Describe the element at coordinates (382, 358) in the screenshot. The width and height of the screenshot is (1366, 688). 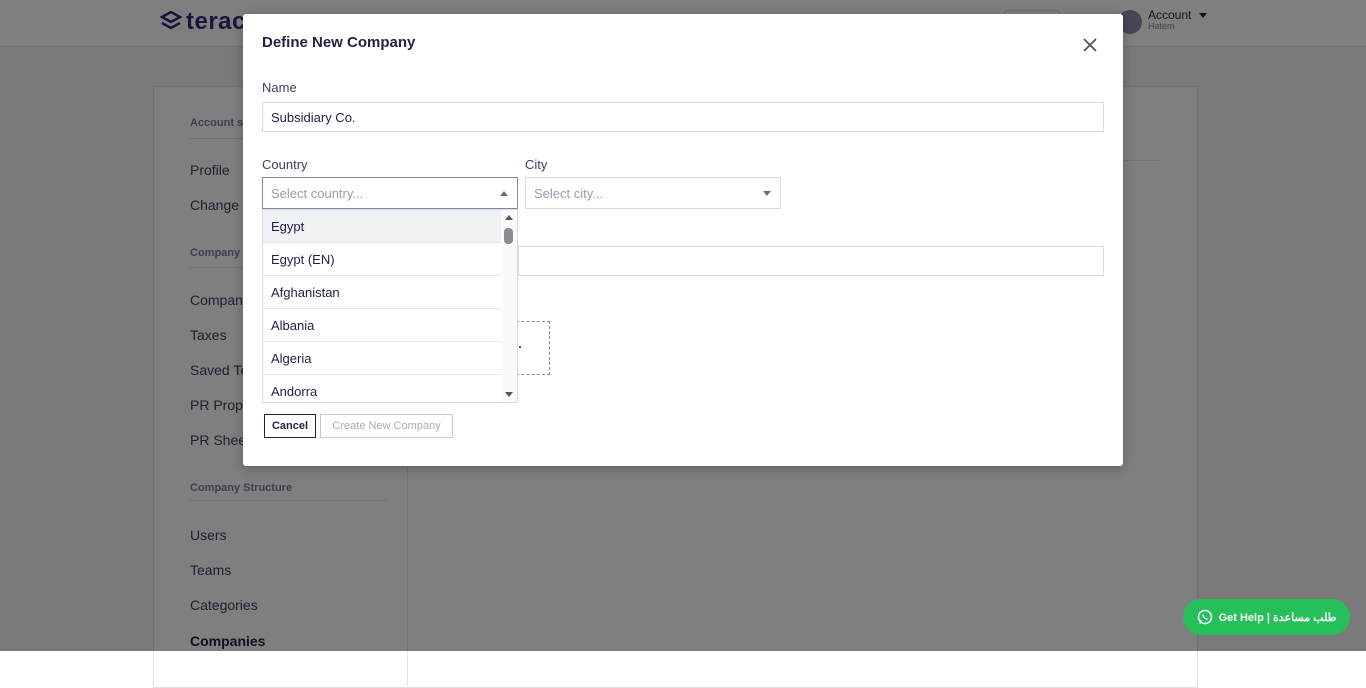
I see `country-option-algeria: Algeria` at that location.